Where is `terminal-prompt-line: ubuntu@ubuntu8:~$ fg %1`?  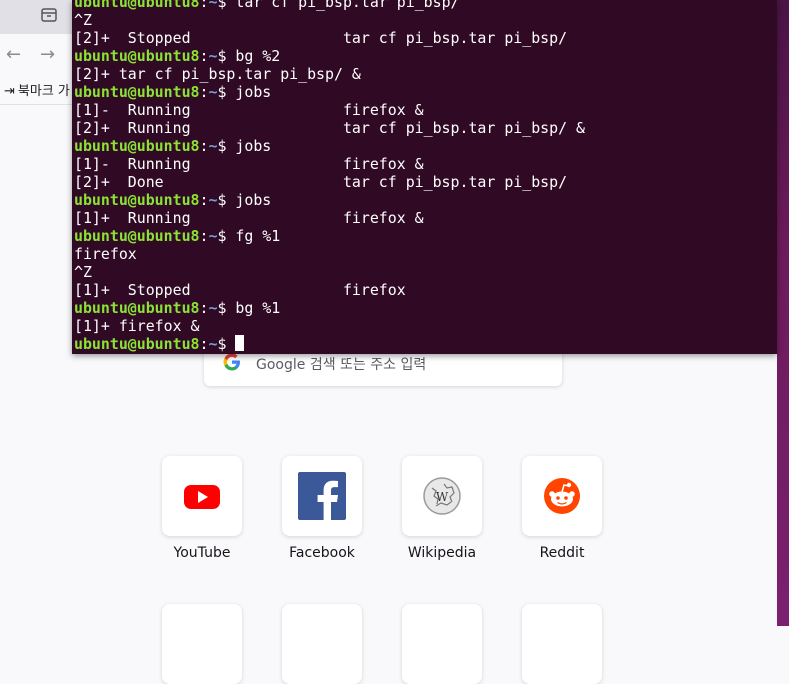 terminal-prompt-line: ubuntu@ubuntu8:~$ fg %1 is located at coordinates (329, 236).